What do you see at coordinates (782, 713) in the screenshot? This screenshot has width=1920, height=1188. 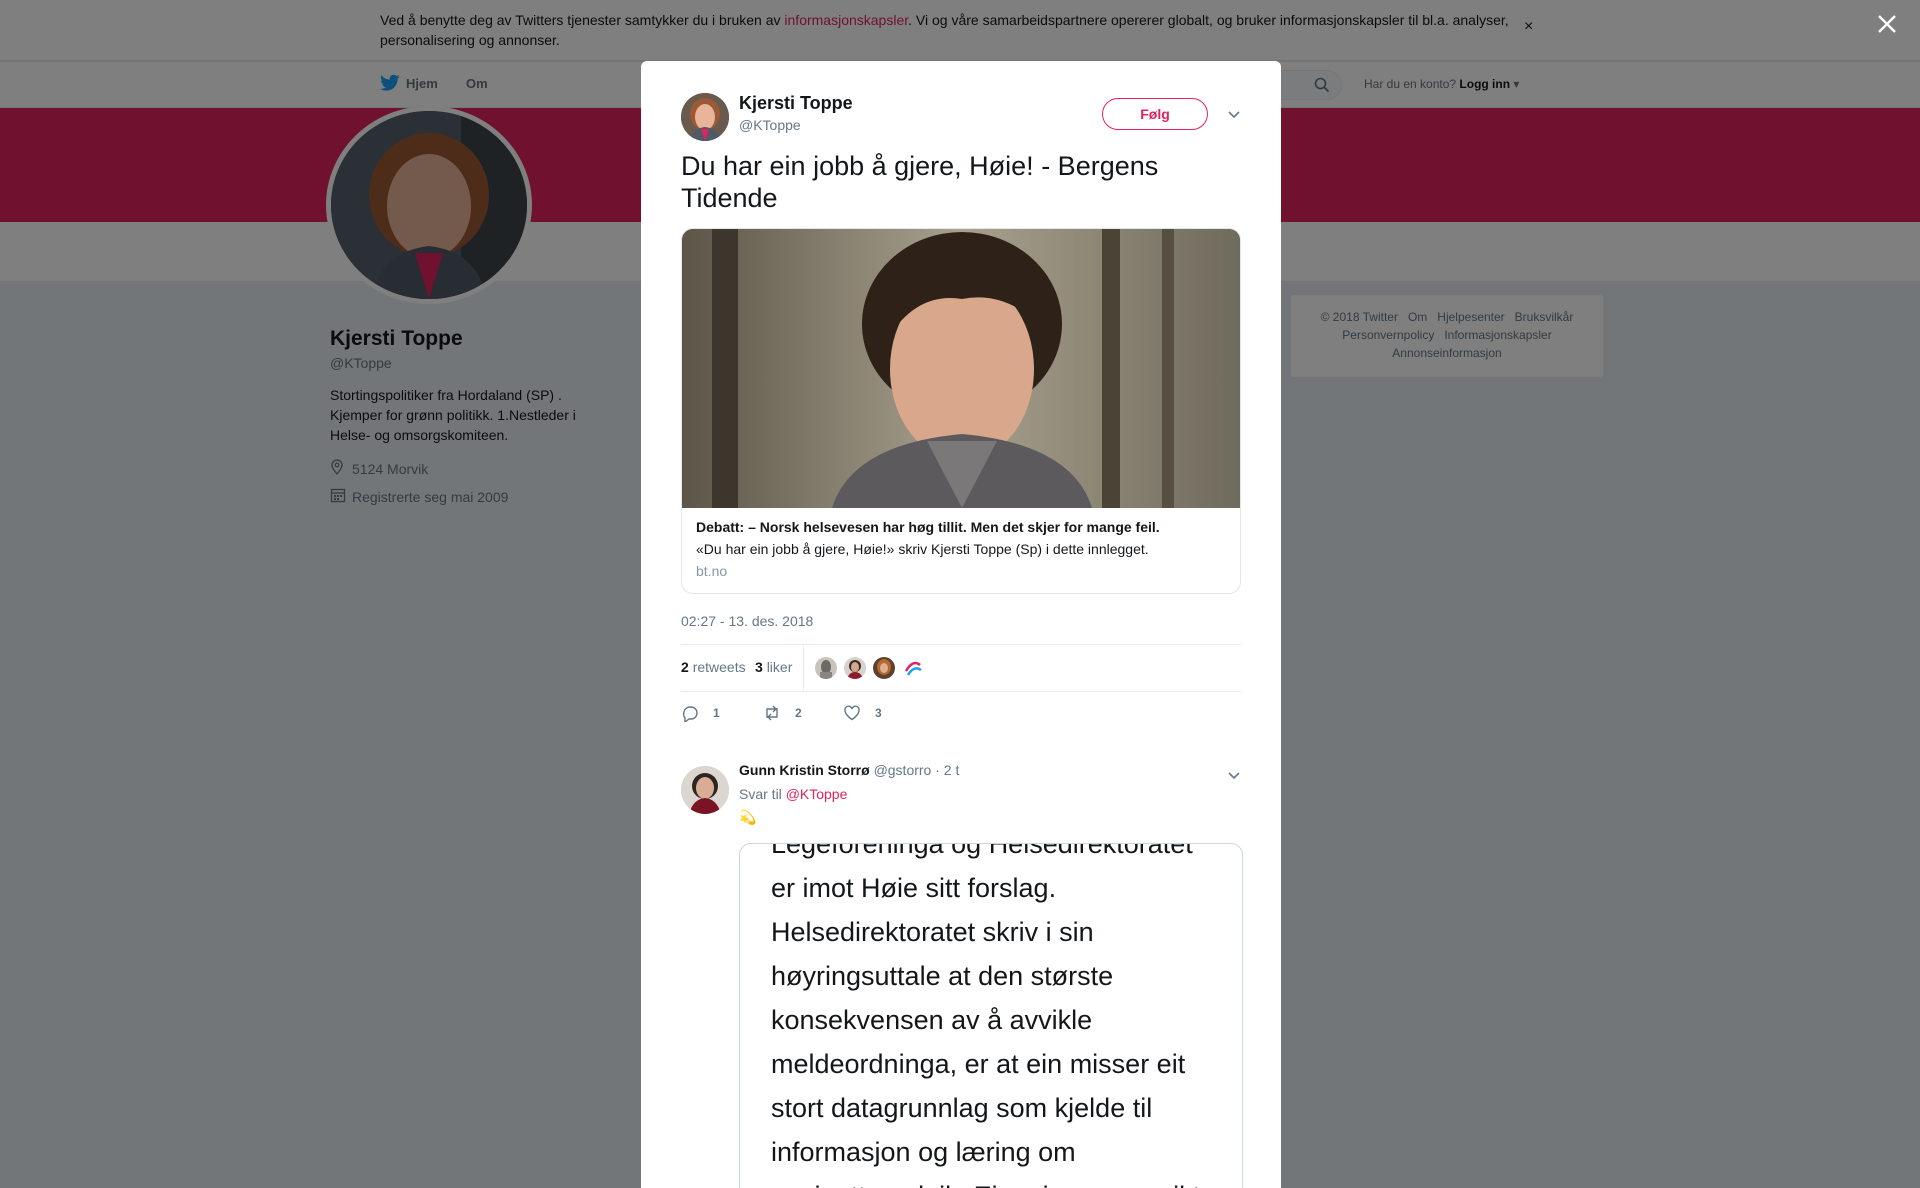 I see `retweet-action: 2` at bounding box center [782, 713].